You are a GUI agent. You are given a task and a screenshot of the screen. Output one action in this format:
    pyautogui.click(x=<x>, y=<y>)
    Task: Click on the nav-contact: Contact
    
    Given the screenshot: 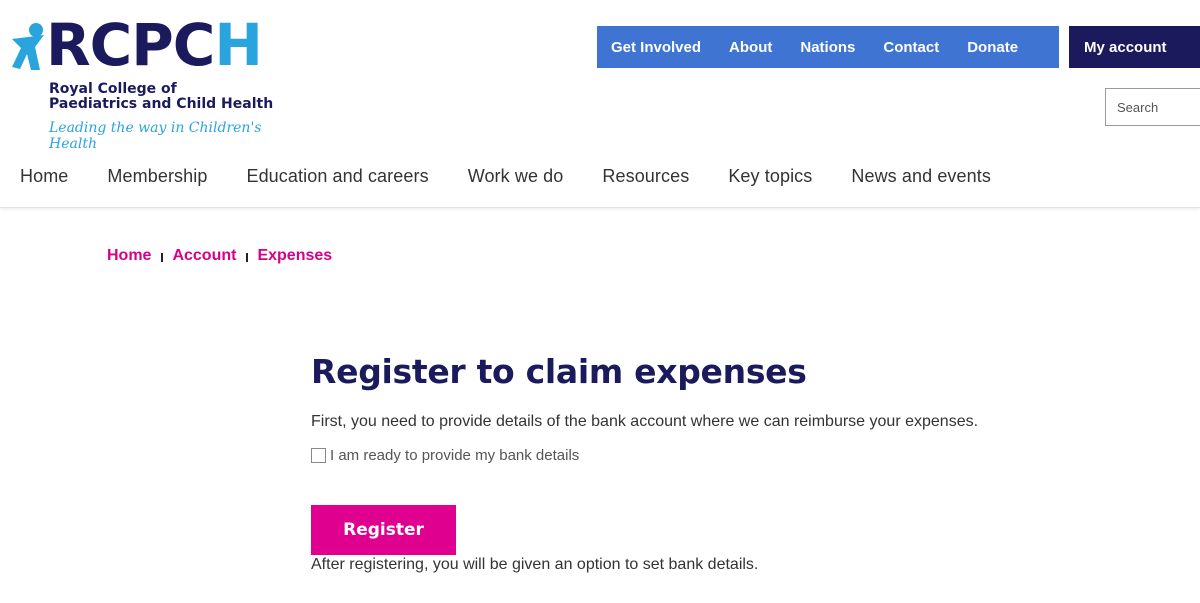 What is the action you would take?
    pyautogui.click(x=911, y=47)
    